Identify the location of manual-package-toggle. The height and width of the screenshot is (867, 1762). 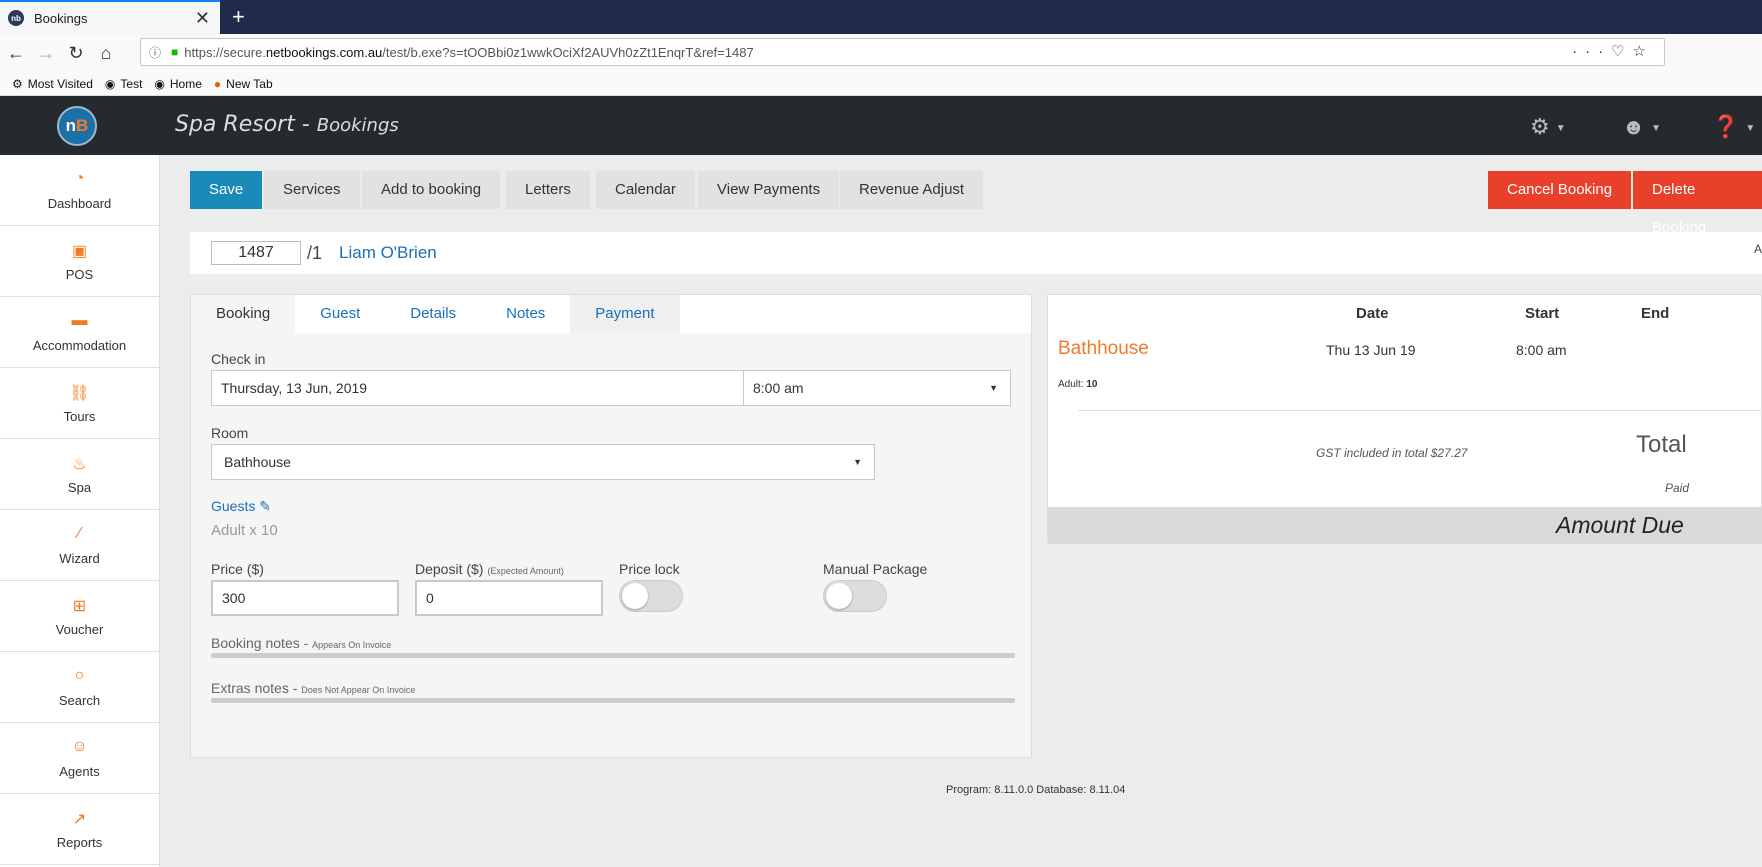
(855, 596).